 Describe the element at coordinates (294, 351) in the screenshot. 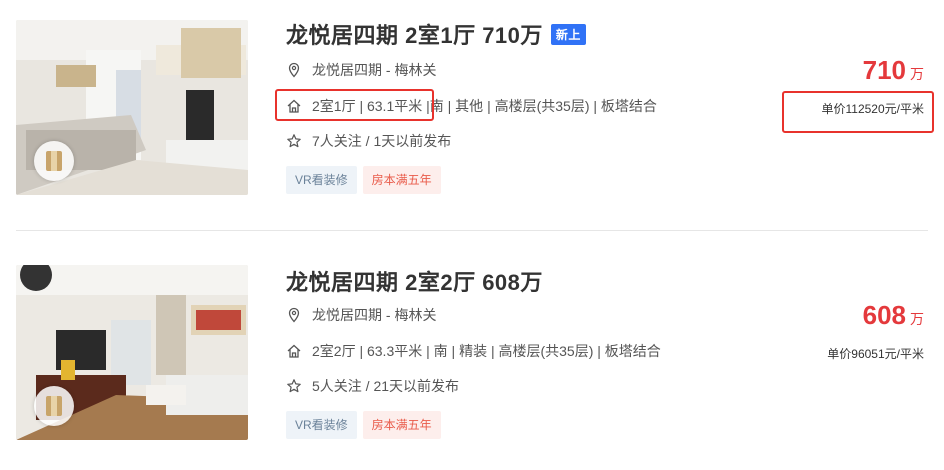

I see `house-icon` at that location.